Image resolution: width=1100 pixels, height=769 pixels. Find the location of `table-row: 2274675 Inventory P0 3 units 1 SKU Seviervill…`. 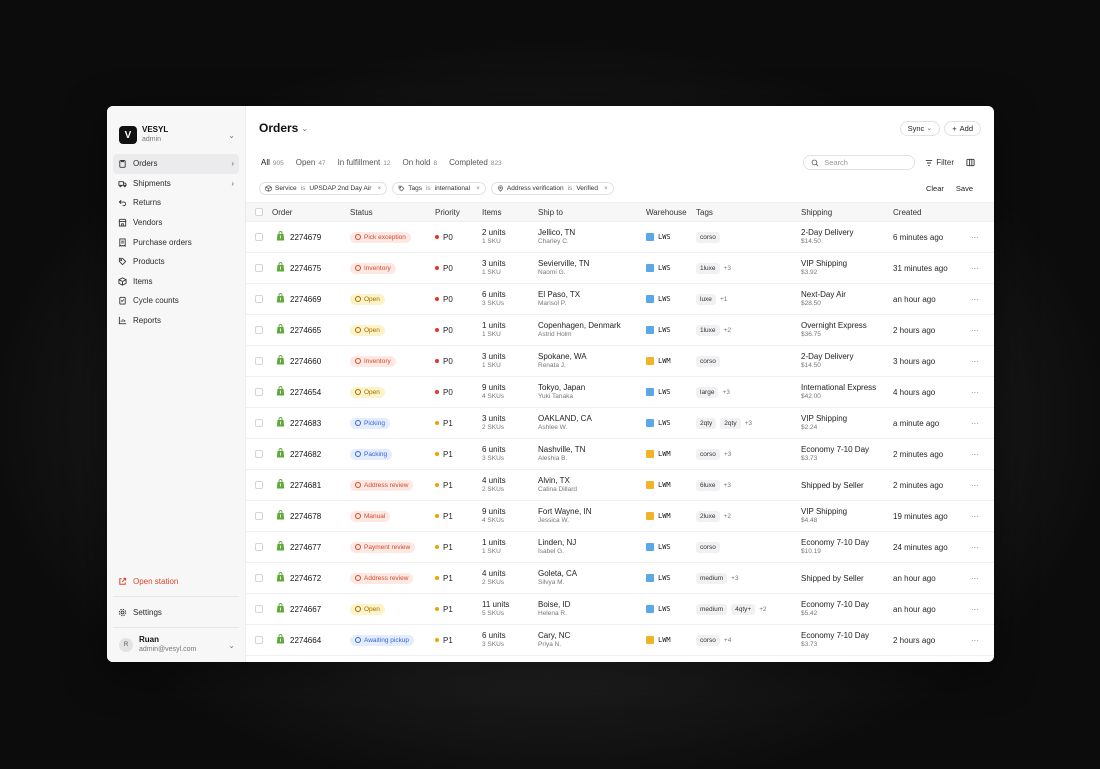

table-row: 2274675 Inventory P0 3 units 1 SKU Seviervill… is located at coordinates (620, 268).